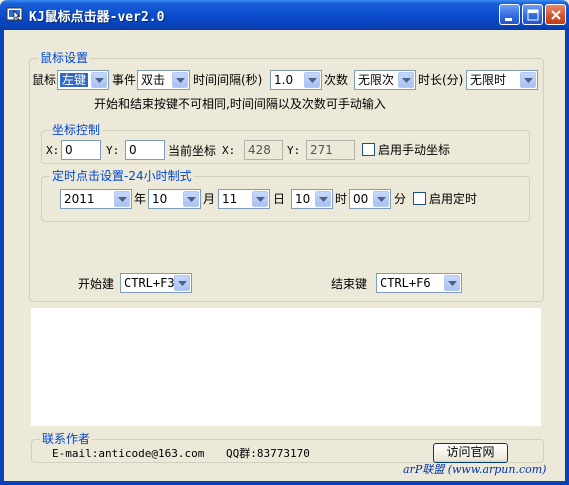 The height and width of the screenshot is (485, 569). I want to click on mouse-settings-title: 鼠标设置, so click(64, 58).